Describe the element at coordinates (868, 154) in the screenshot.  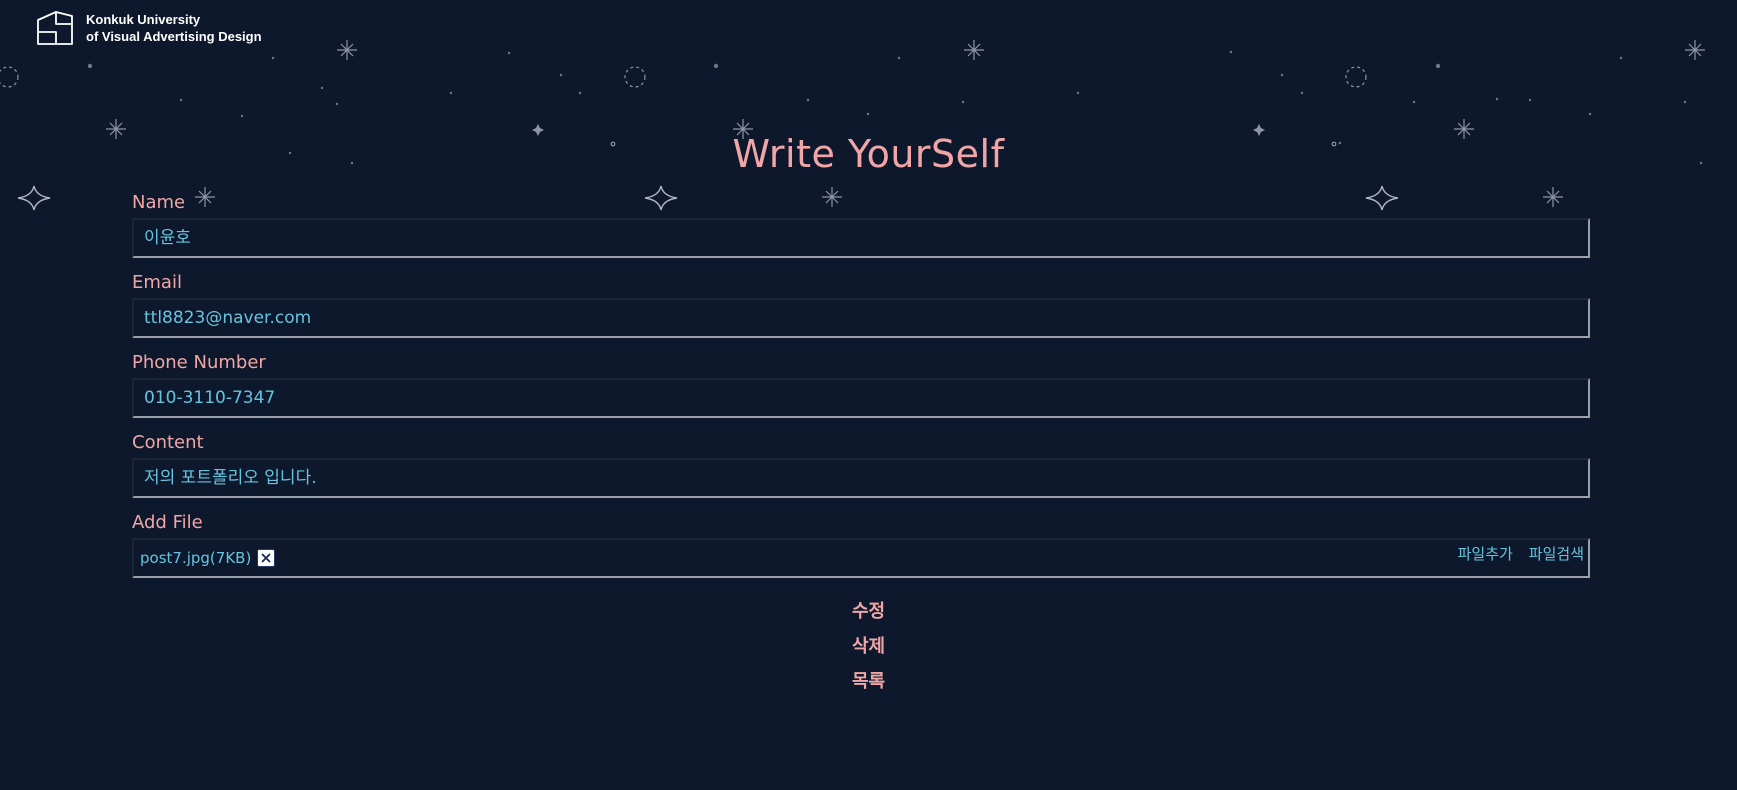
I see `page-title: Write YourSelf` at that location.